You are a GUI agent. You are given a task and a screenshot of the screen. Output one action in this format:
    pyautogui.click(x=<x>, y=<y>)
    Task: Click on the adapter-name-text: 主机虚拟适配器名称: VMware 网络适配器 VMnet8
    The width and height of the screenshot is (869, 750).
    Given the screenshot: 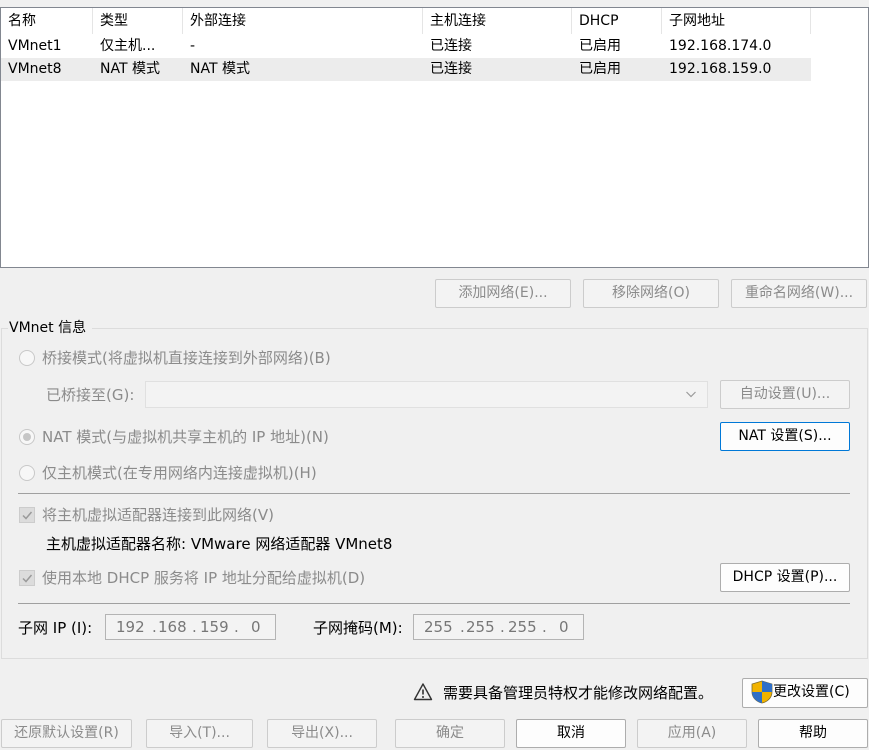 What is the action you would take?
    pyautogui.click(x=219, y=544)
    